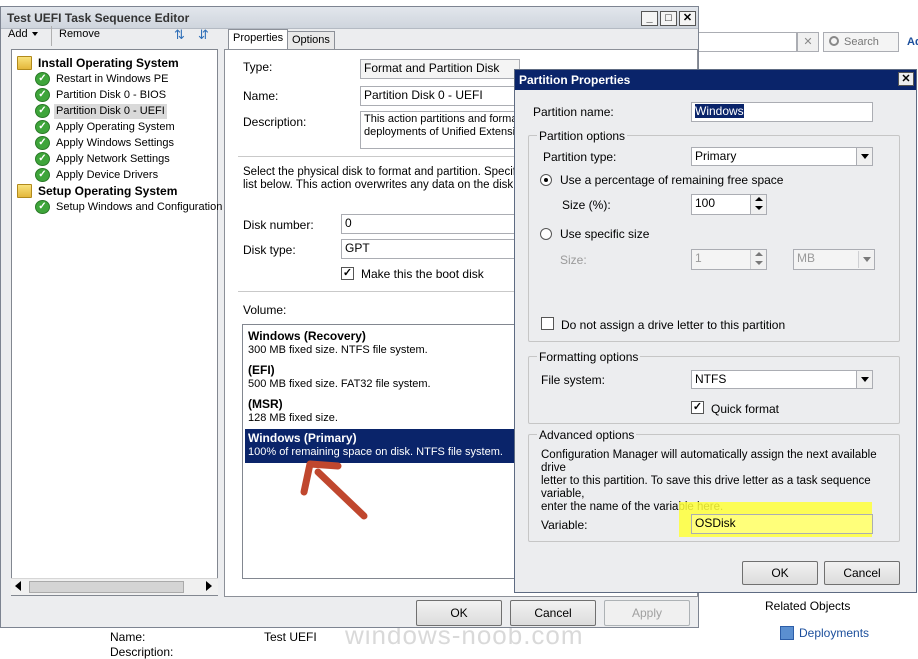 The image size is (918, 659). Describe the element at coordinates (546, 180) in the screenshot. I see `use-percentage-radio` at that location.